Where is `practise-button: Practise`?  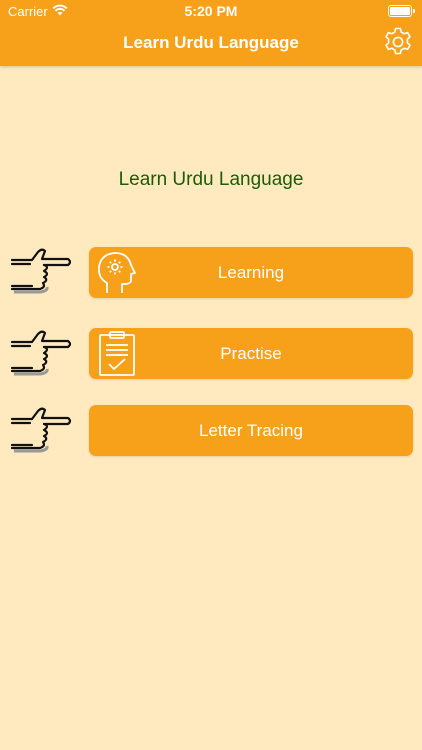 practise-button: Practise is located at coordinates (251, 353).